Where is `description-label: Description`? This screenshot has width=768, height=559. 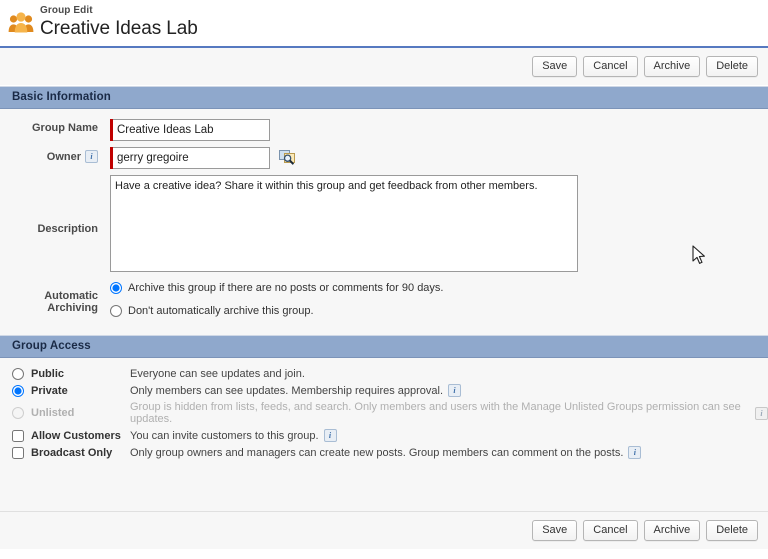
description-label: Description is located at coordinates (67, 229).